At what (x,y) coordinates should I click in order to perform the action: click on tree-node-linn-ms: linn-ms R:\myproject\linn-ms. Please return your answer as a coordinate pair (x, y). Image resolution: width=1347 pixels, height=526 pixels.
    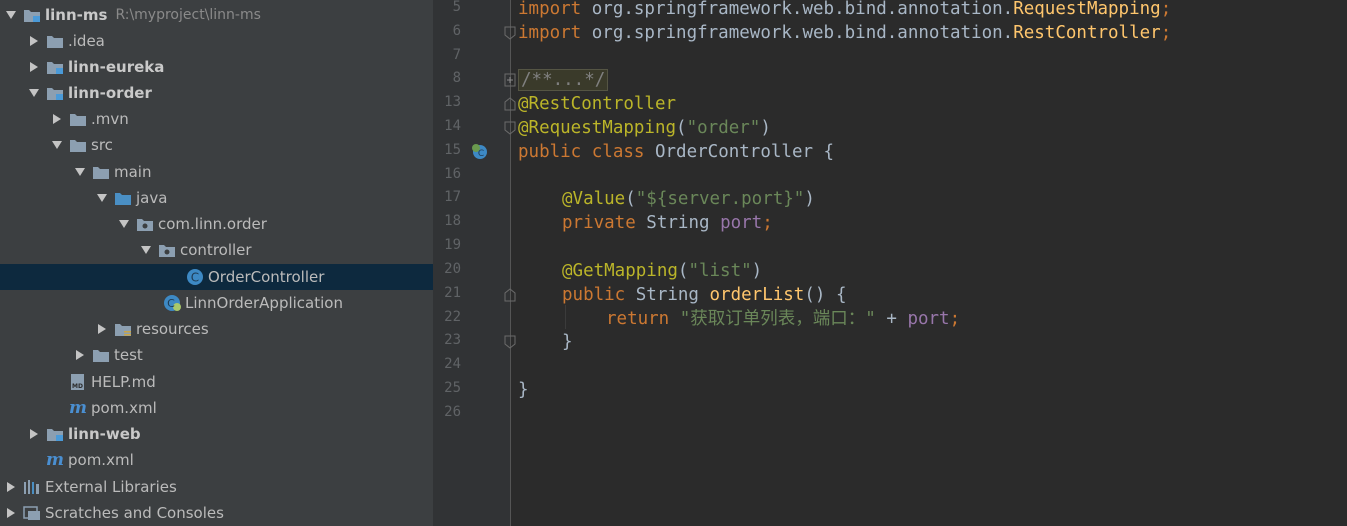
    Looking at the image, I should click on (216, 15).